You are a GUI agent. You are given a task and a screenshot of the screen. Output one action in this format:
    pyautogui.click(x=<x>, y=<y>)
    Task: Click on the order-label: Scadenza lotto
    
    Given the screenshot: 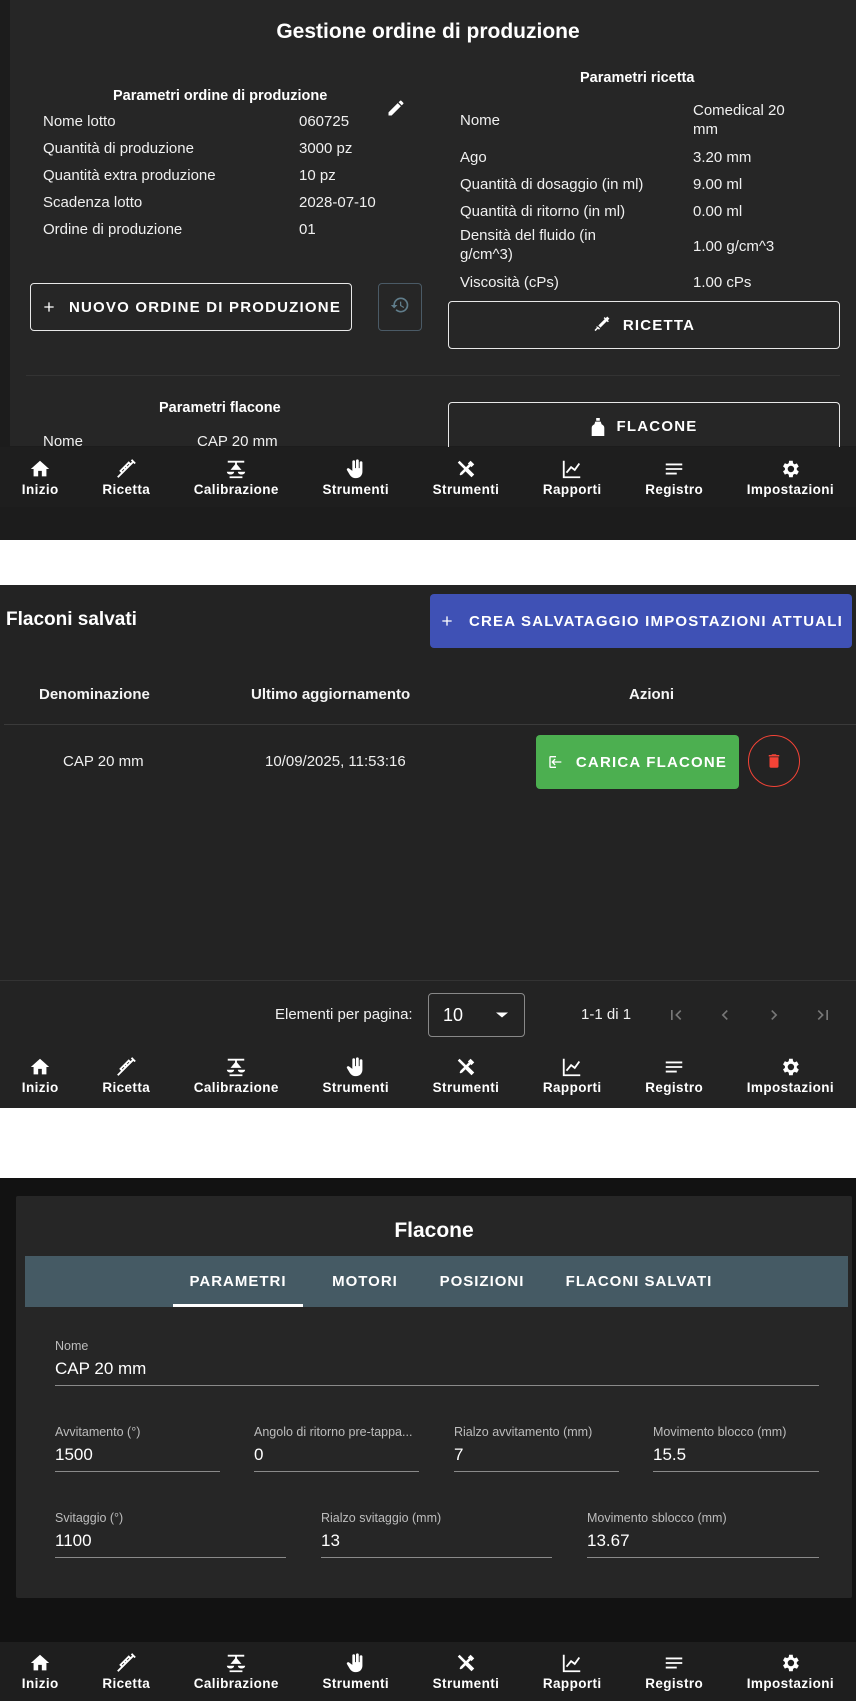 What is the action you would take?
    pyautogui.click(x=93, y=202)
    